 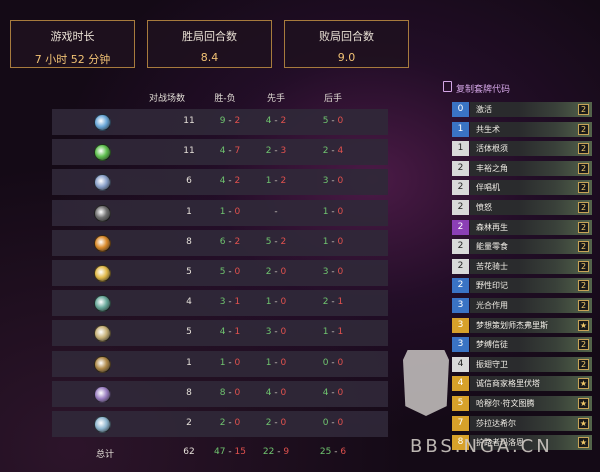 I want to click on table-row: 11 4 - 7 2 - 3 2 - 4, so click(x=220, y=152).